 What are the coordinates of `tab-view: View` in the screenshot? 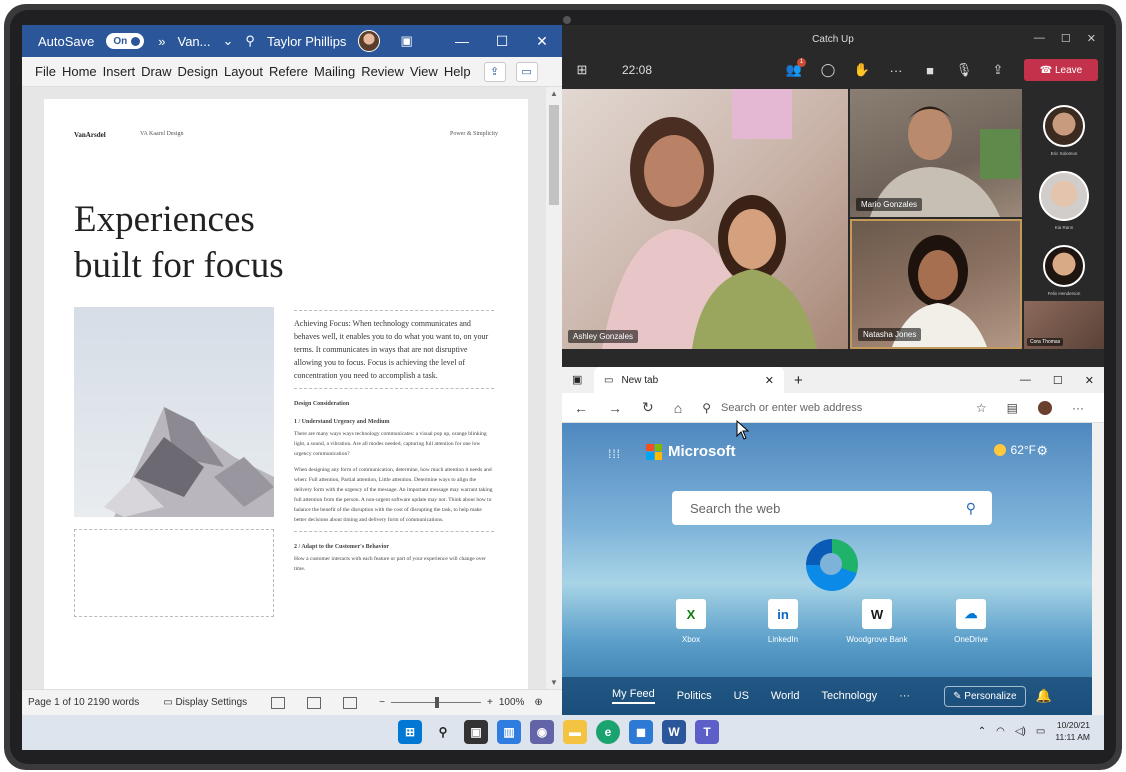 It's located at (424, 71).